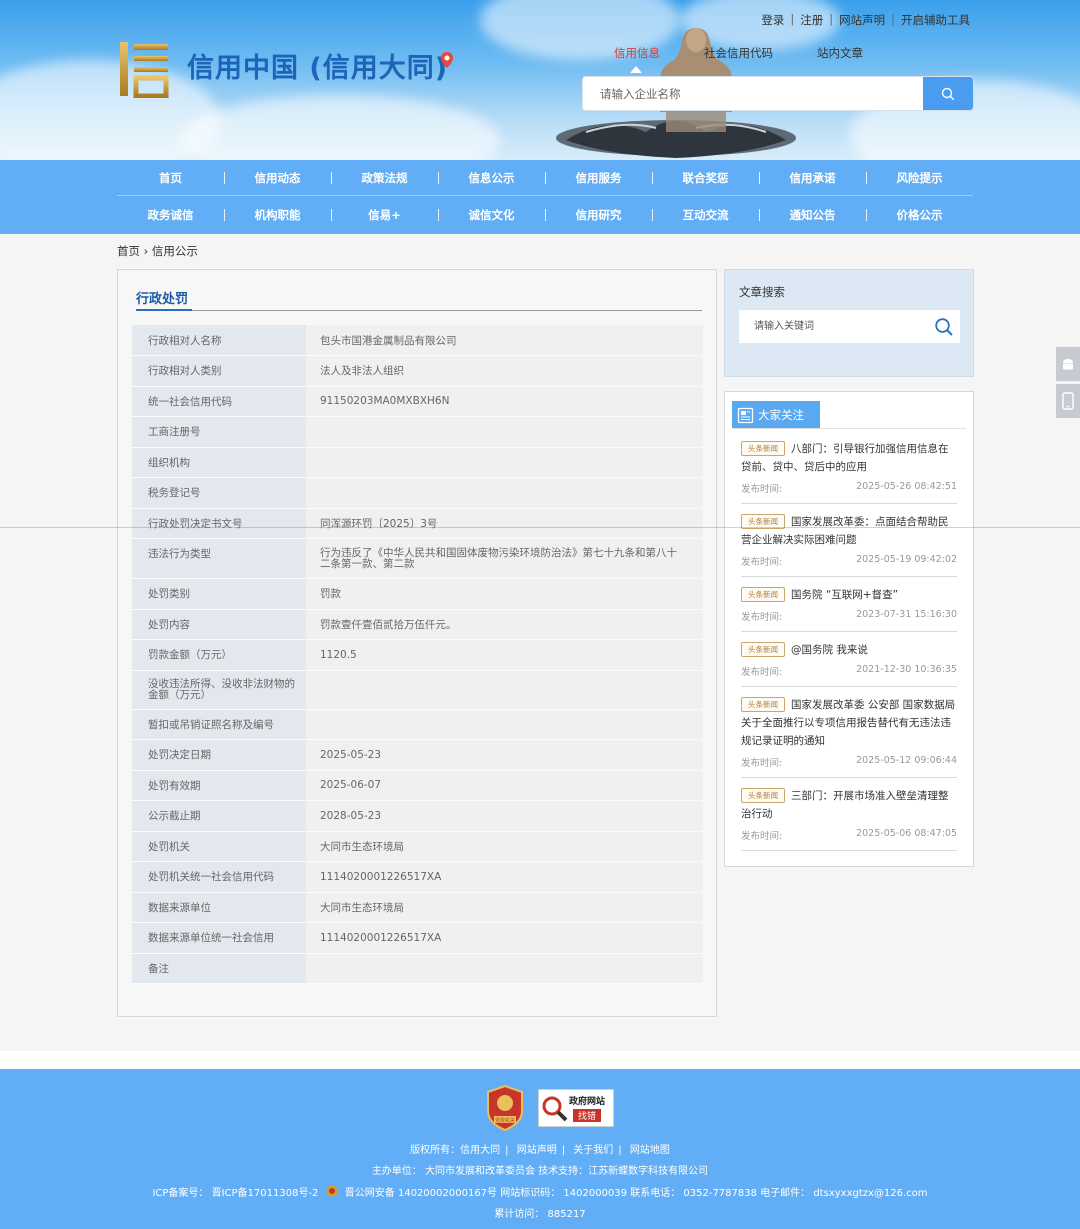  What do you see at coordinates (537, 1150) in the screenshot?
I see `statement-link: 网站声明` at bounding box center [537, 1150].